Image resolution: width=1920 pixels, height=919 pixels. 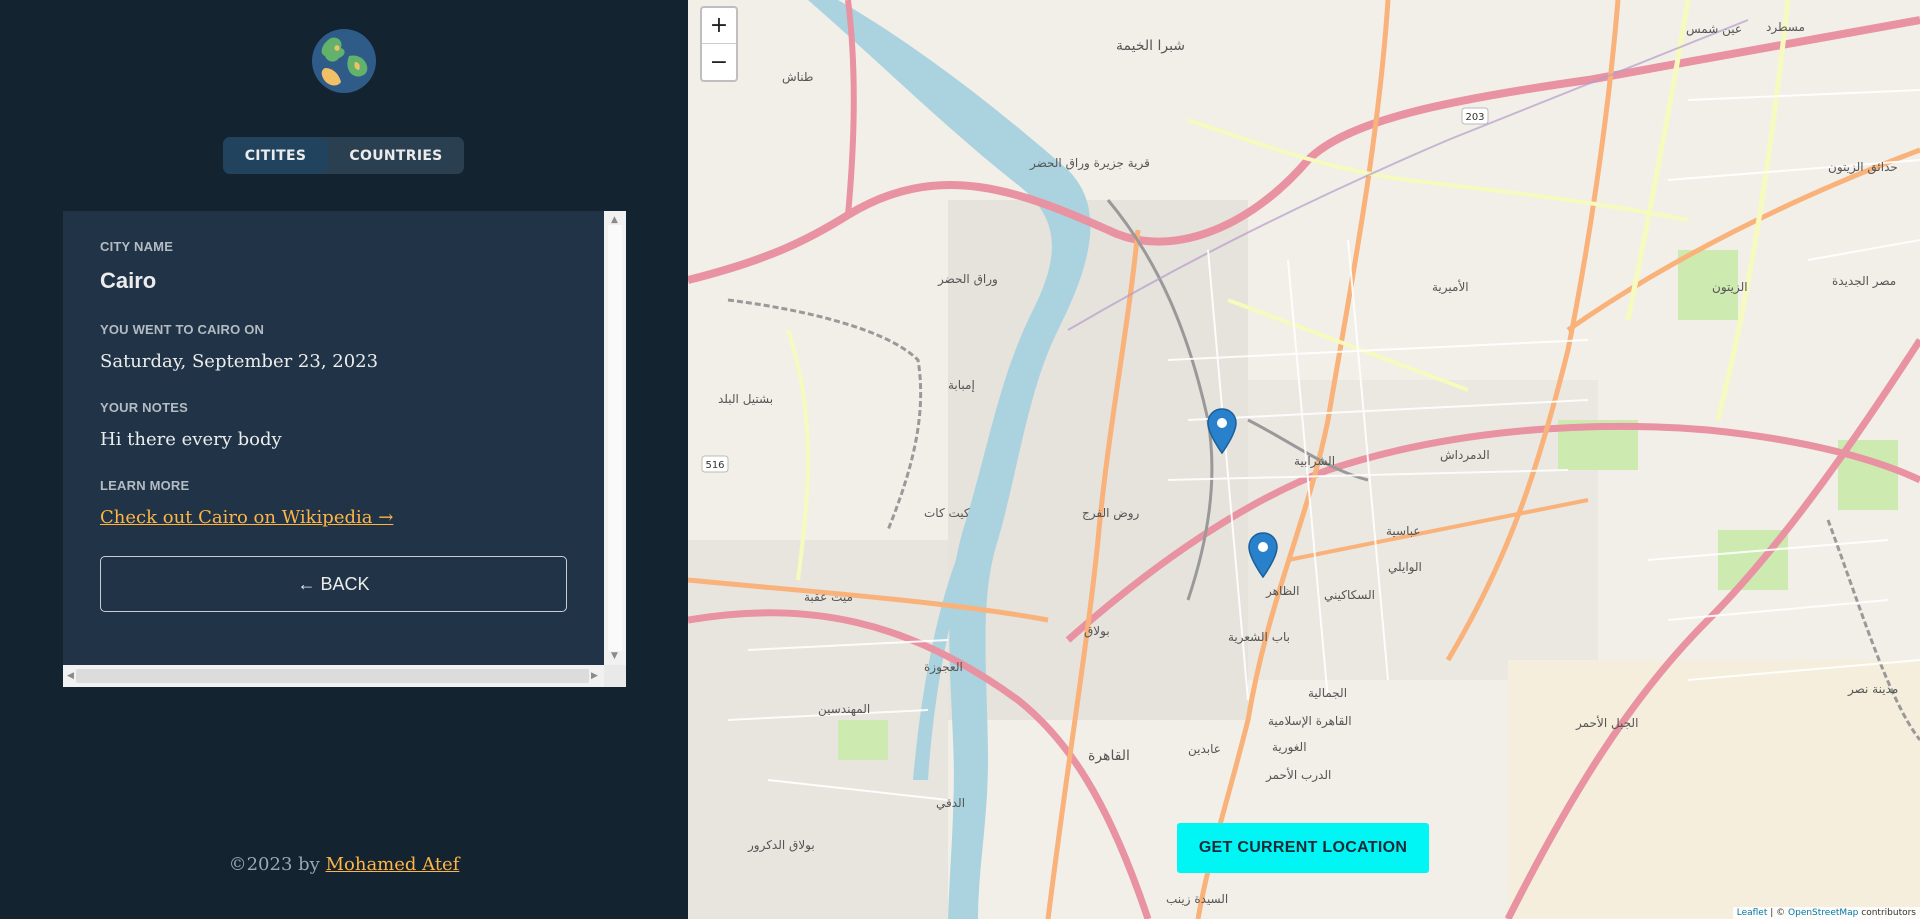 I want to click on map-place-label: قرية جزيرة وراق الحضر, so click(x=1090, y=163).